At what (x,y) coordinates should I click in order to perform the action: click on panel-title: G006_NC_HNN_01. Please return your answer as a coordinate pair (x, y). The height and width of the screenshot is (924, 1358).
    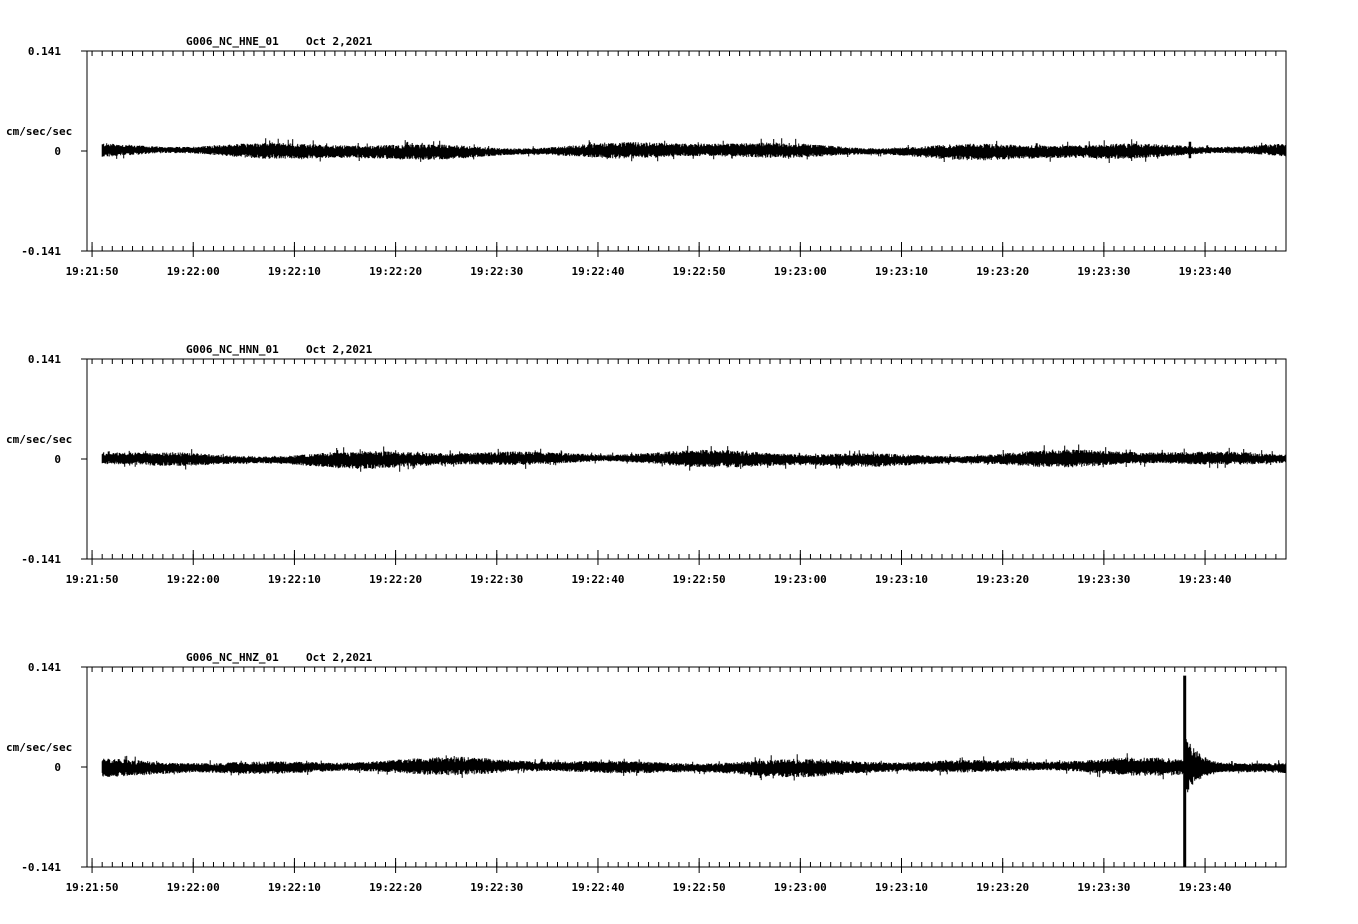
    Looking at the image, I should click on (232, 349).